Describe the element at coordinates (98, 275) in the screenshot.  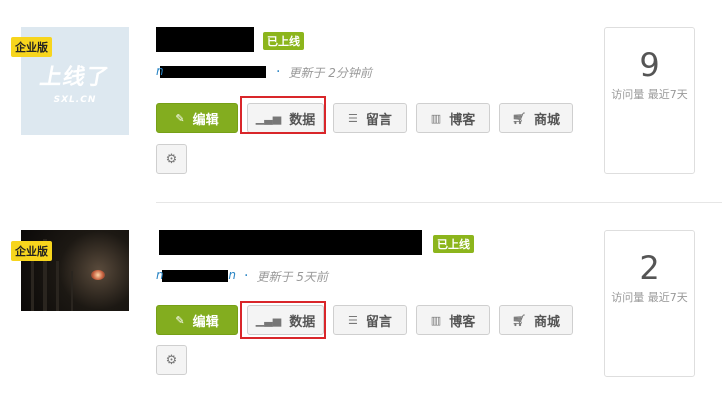
I see `thumbnail-light` at that location.